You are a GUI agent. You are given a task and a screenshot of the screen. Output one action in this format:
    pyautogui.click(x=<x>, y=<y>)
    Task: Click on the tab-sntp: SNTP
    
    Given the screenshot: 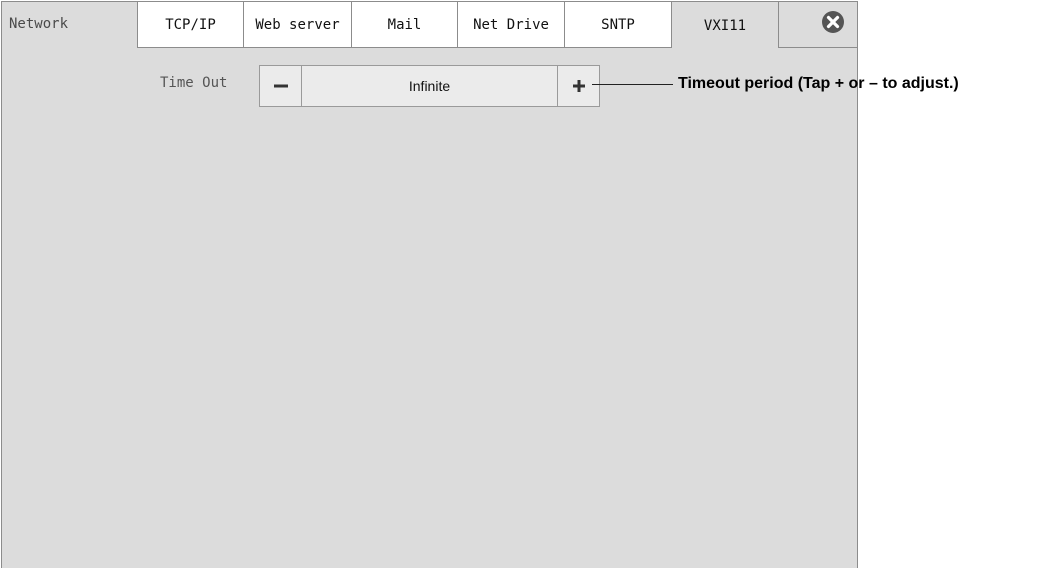 What is the action you would take?
    pyautogui.click(x=617, y=25)
    